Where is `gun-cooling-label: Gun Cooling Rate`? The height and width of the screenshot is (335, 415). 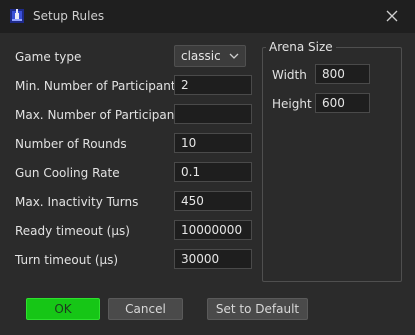
gun-cooling-label: Gun Cooling Rate is located at coordinates (67, 173).